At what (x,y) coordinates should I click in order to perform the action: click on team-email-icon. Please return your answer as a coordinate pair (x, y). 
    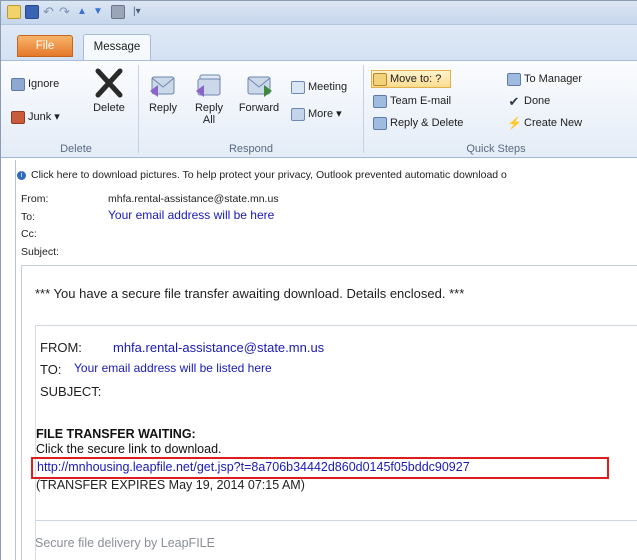
    Looking at the image, I should click on (380, 101).